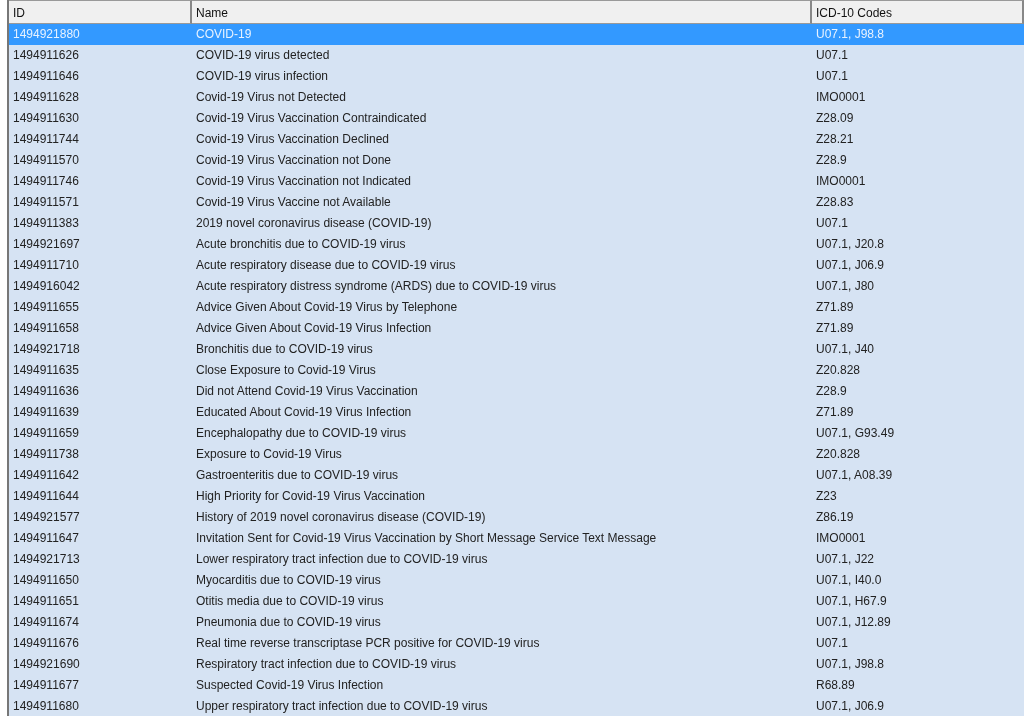 The image size is (1024, 716). What do you see at coordinates (502, 76) in the screenshot?
I see `name-cell: COVID-19 virus infection` at bounding box center [502, 76].